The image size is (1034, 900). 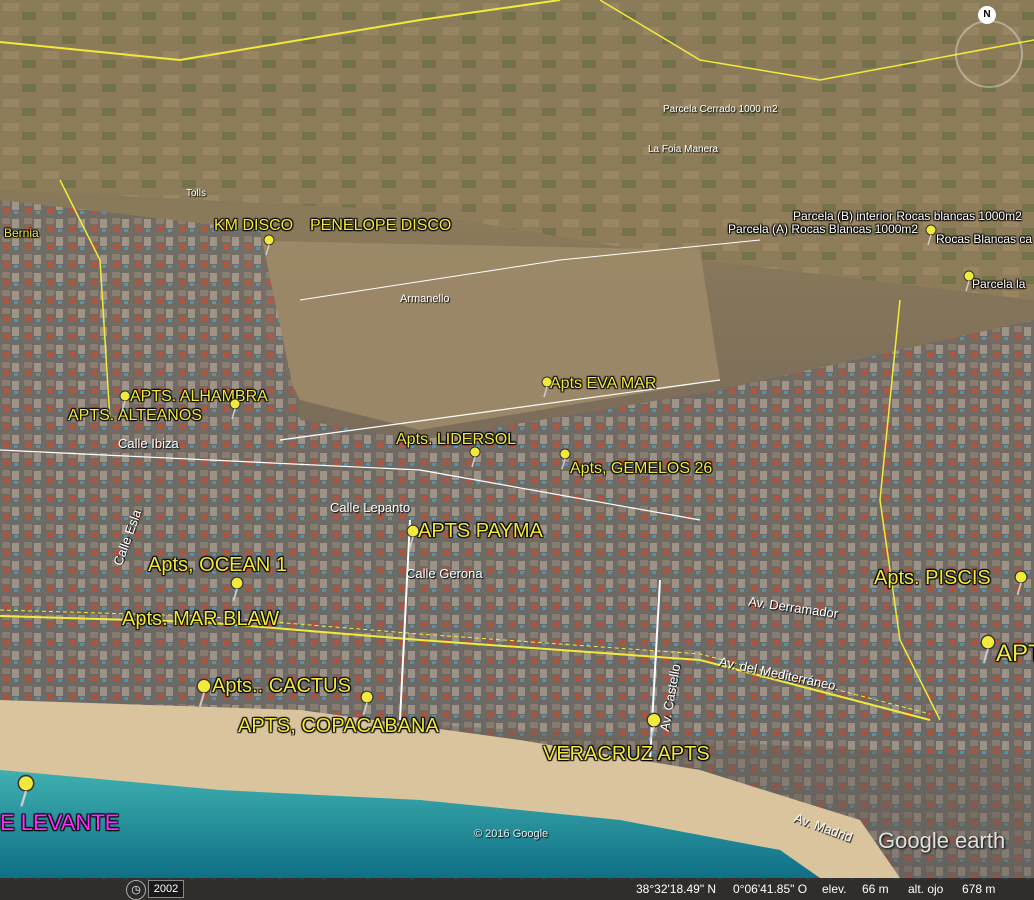 What do you see at coordinates (511, 834) in the screenshot?
I see `copyright-text: © 2016 Google` at bounding box center [511, 834].